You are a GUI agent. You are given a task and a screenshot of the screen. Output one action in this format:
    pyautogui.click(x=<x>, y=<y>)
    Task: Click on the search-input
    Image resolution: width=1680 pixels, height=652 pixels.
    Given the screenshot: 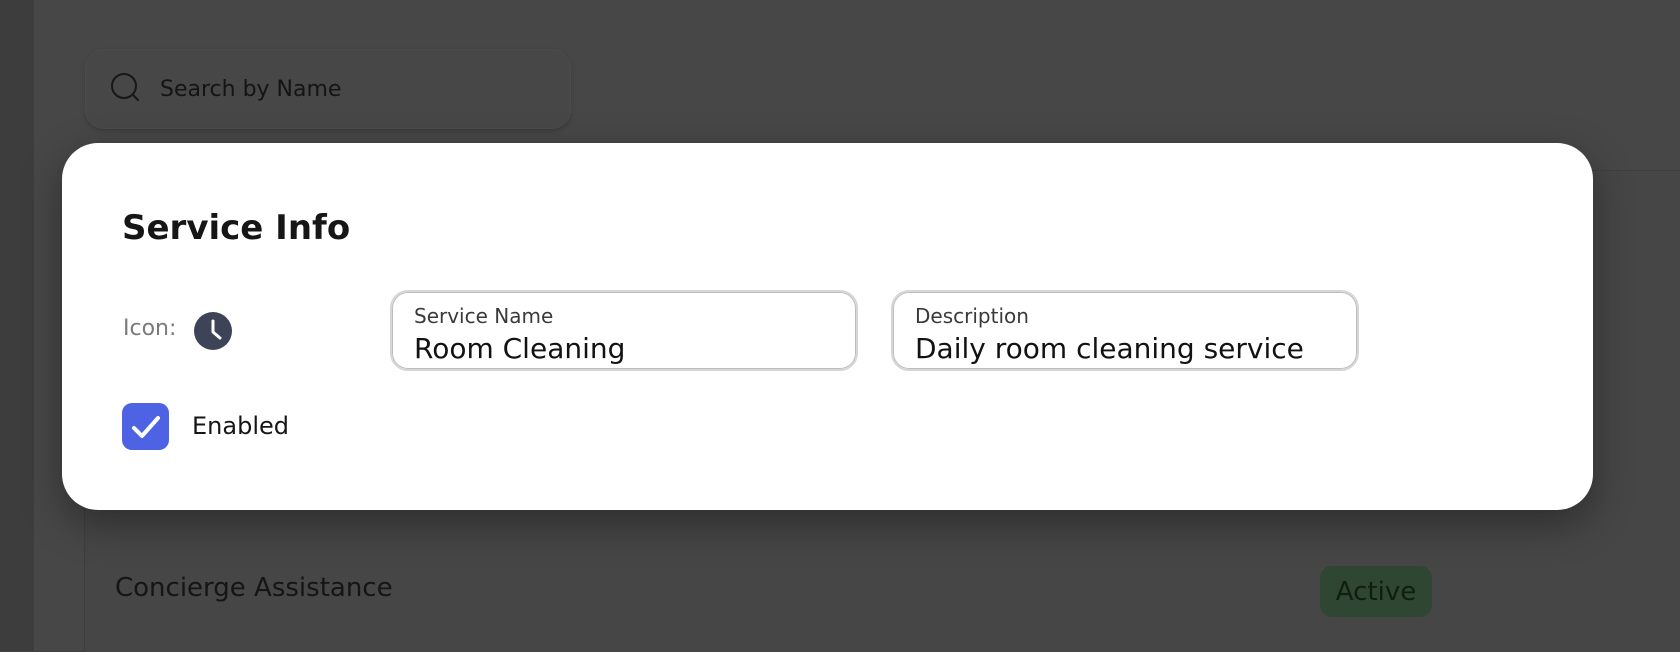 What is the action you would take?
    pyautogui.click(x=350, y=89)
    